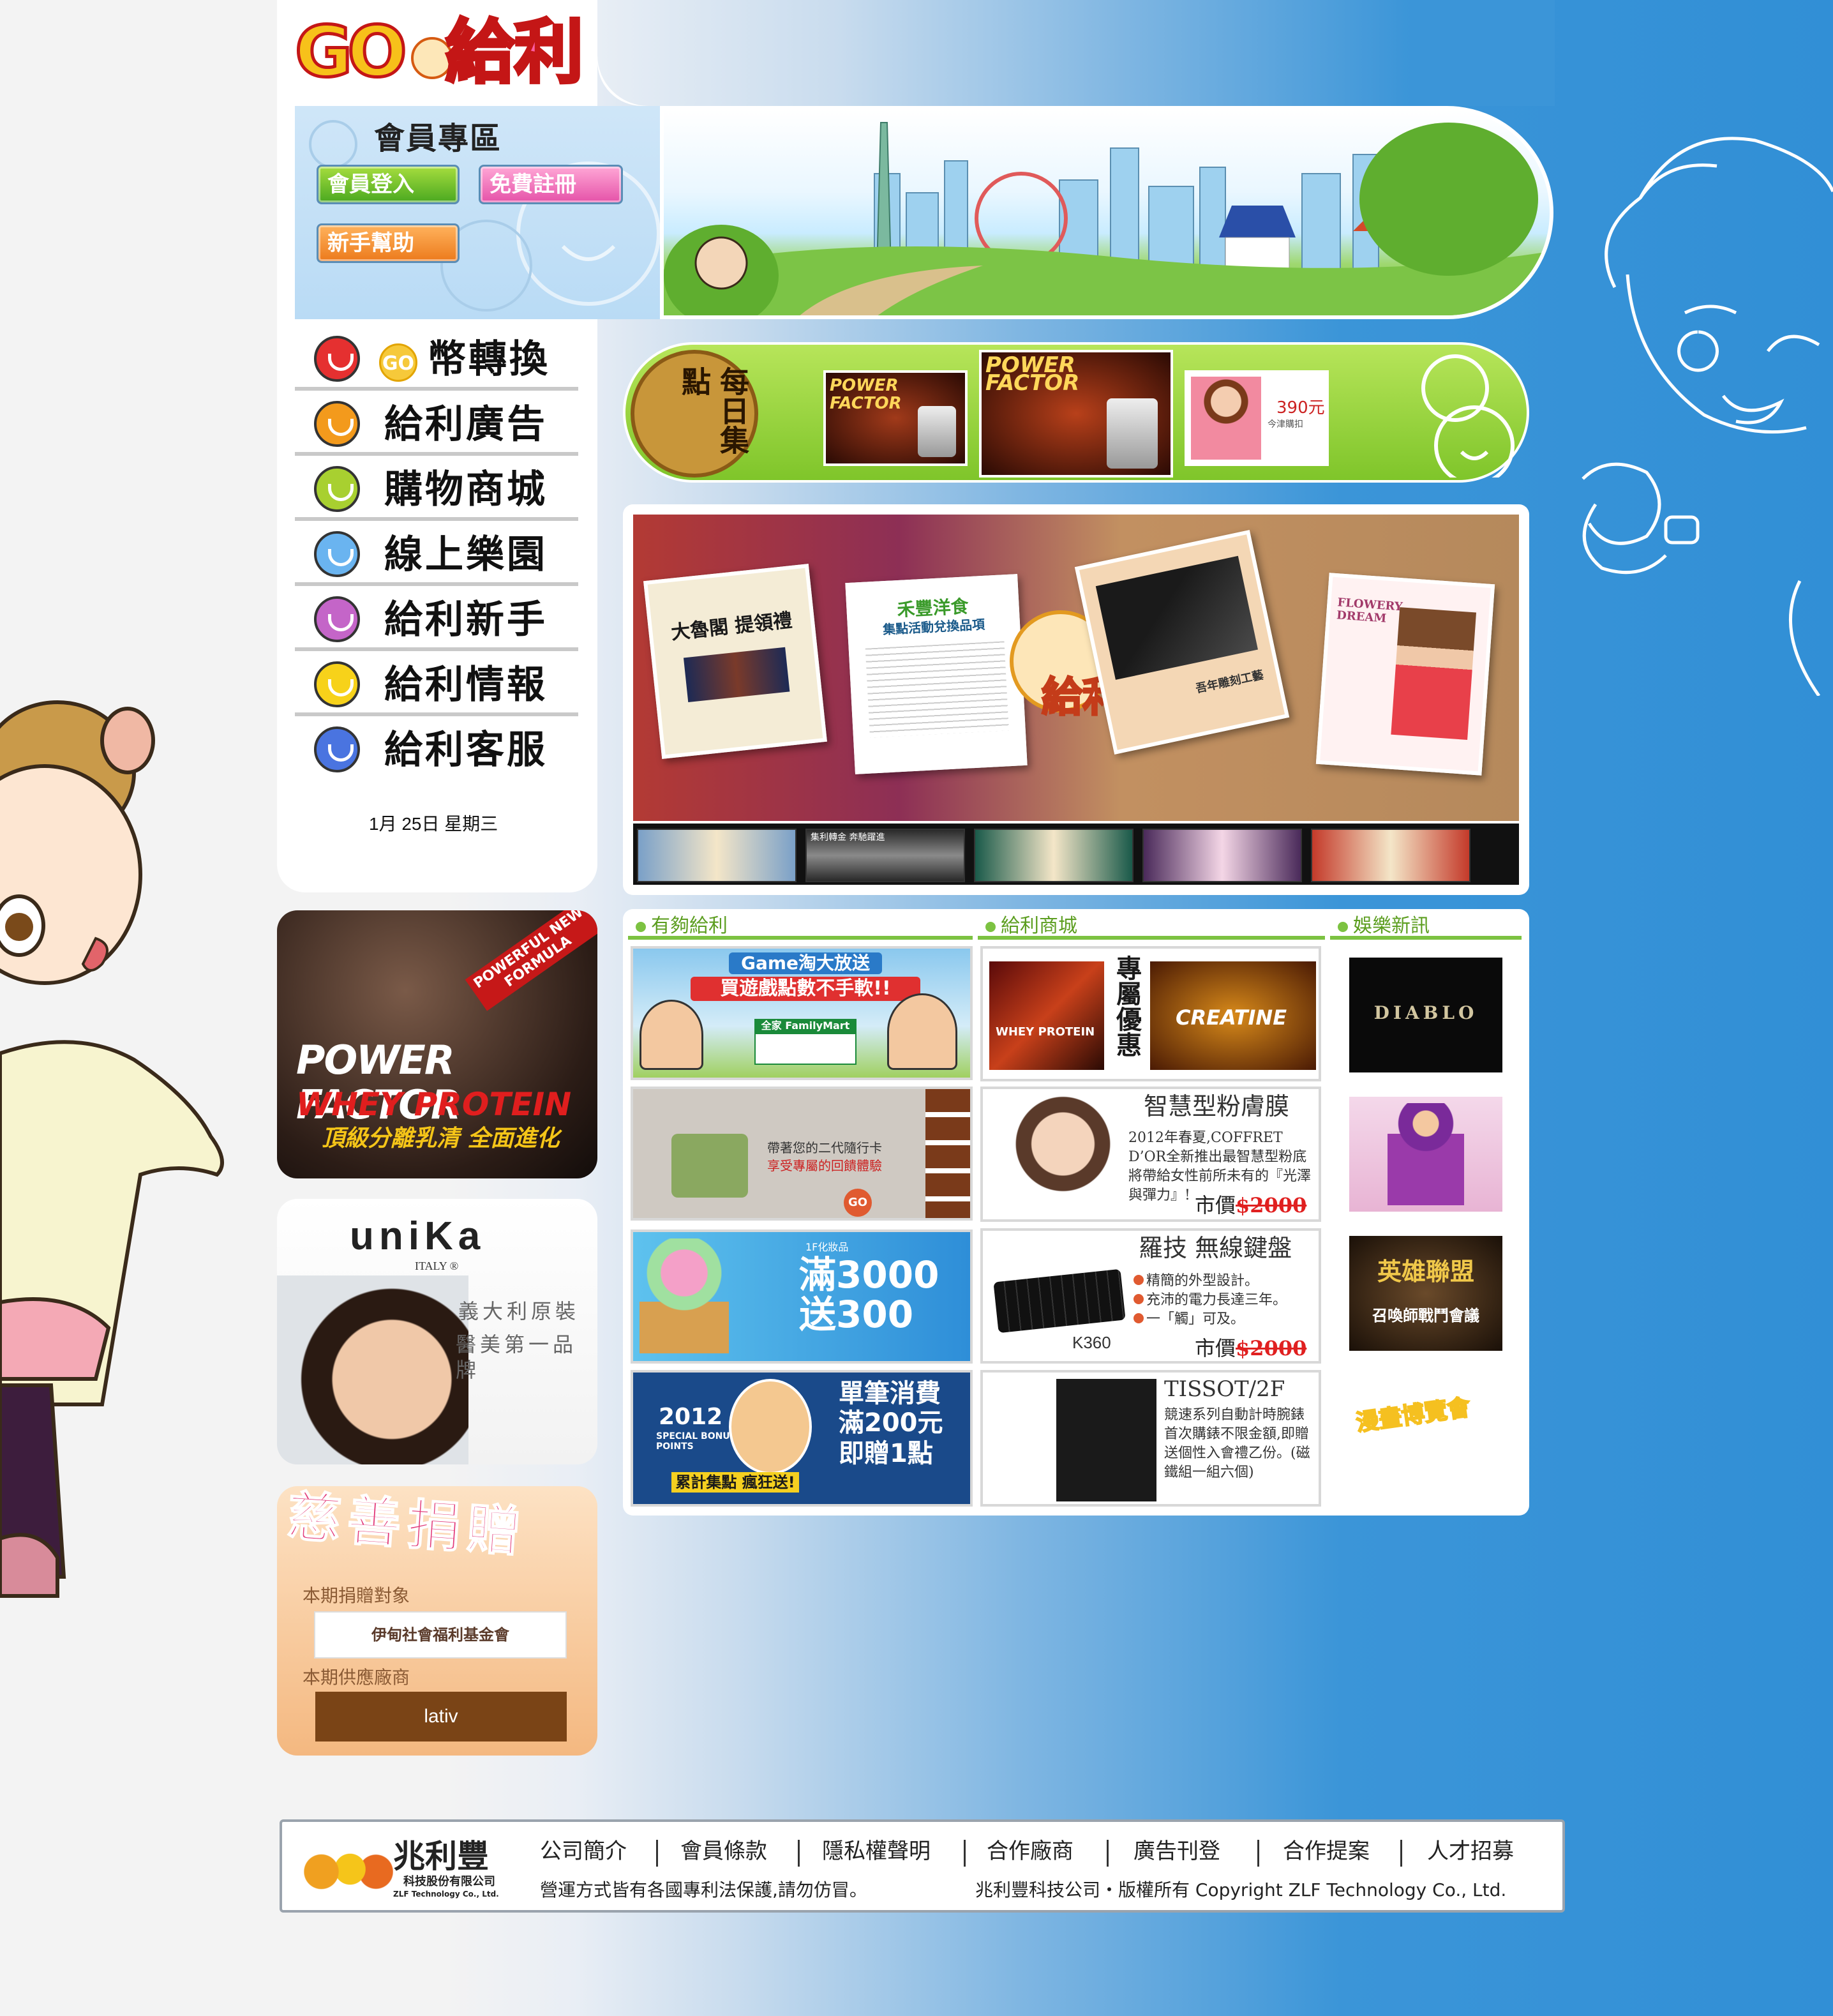  I want to click on ent-tile-diablo: DIABLO, so click(1425, 1015).